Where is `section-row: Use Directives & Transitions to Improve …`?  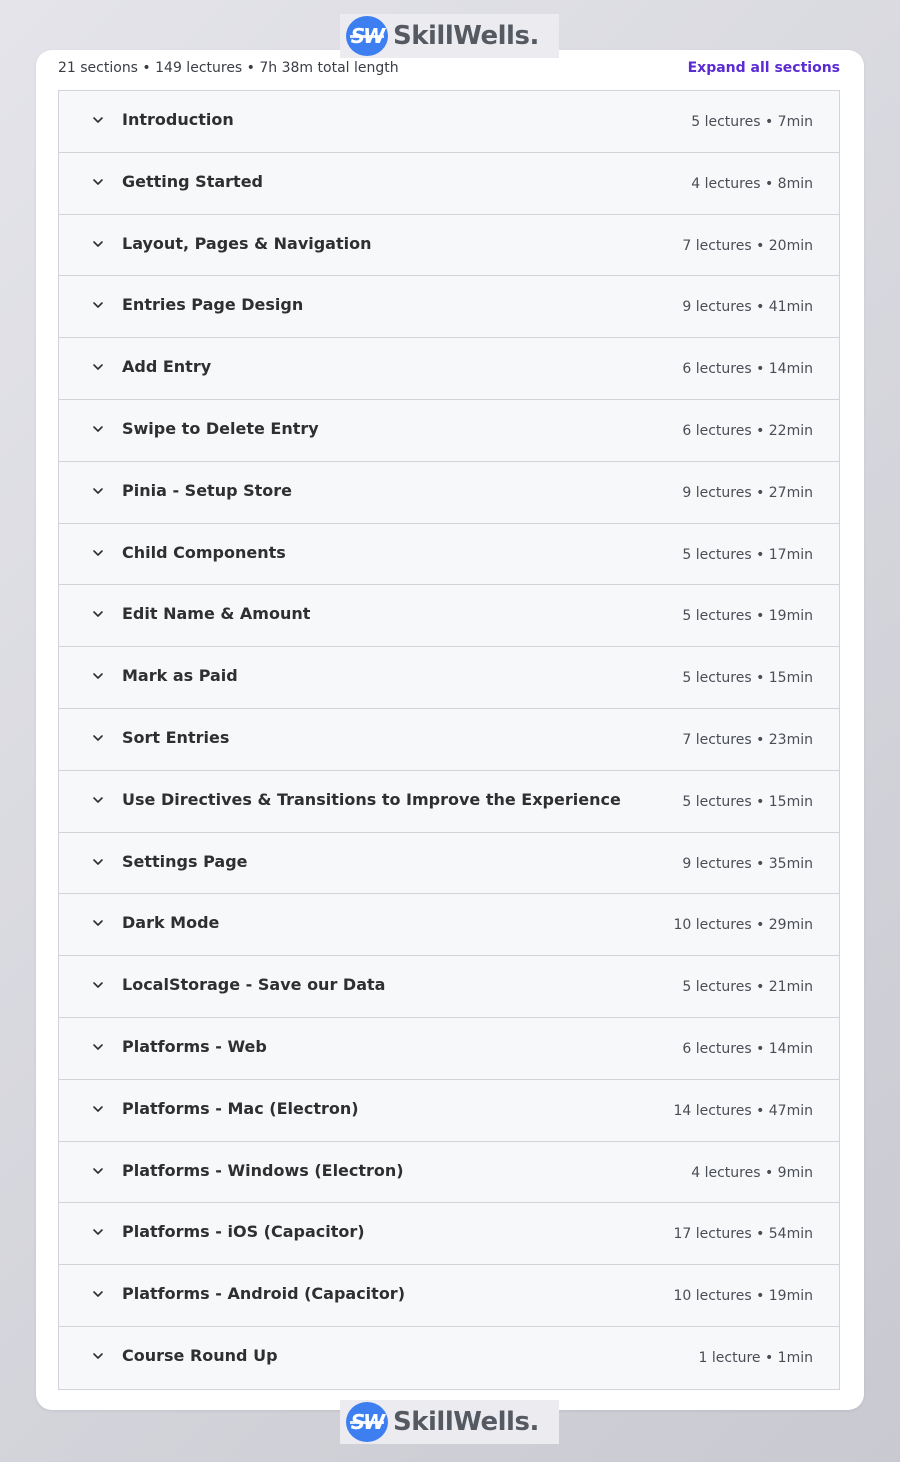 section-row: Use Directives & Transitions to Improve … is located at coordinates (449, 801).